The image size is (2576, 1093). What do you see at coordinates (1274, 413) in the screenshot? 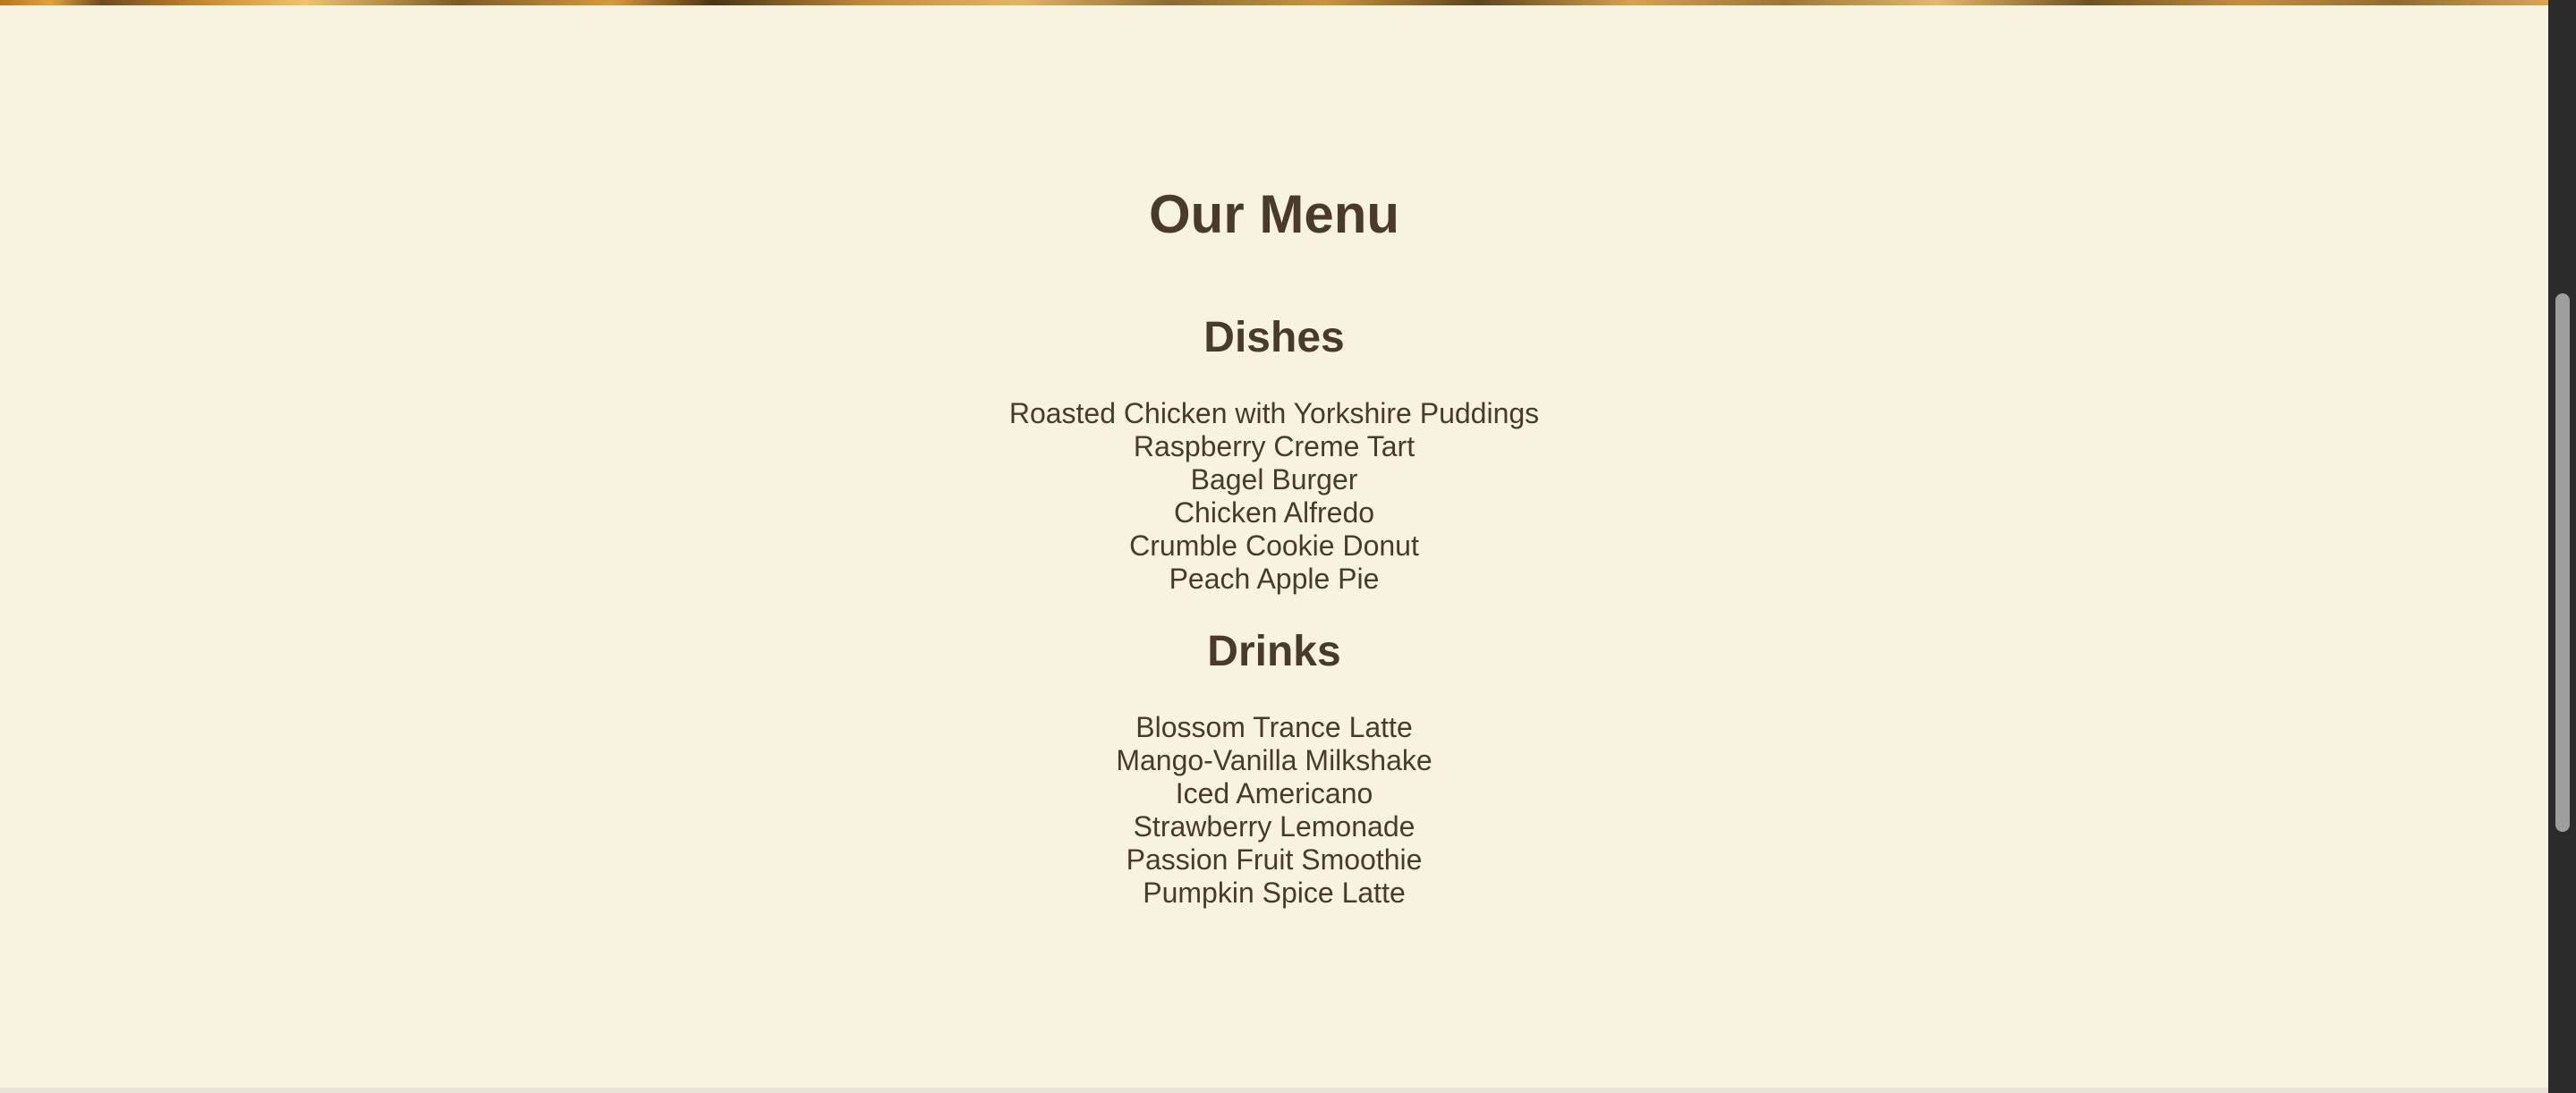
I see `dish-item: Roasted Chicken with Yorkshire Puddings` at bounding box center [1274, 413].